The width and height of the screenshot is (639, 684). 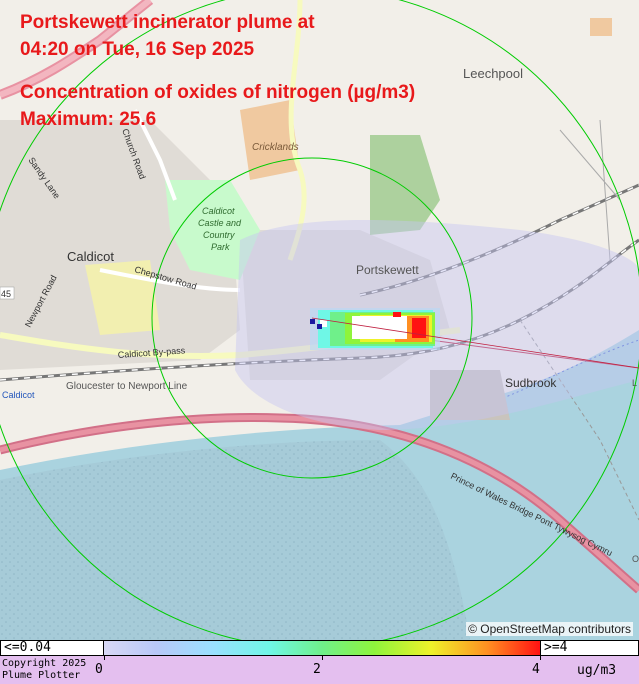 I want to click on label-castle-2: Castle and, so click(x=220, y=223).